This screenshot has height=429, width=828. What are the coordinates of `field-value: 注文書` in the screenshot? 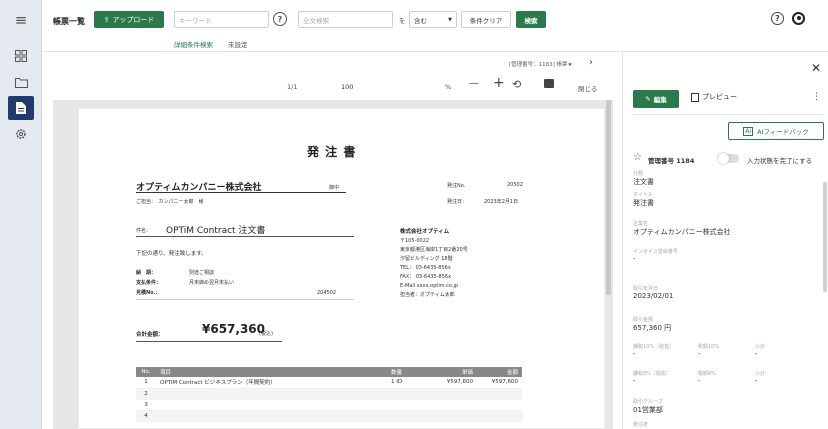 It's located at (643, 182).